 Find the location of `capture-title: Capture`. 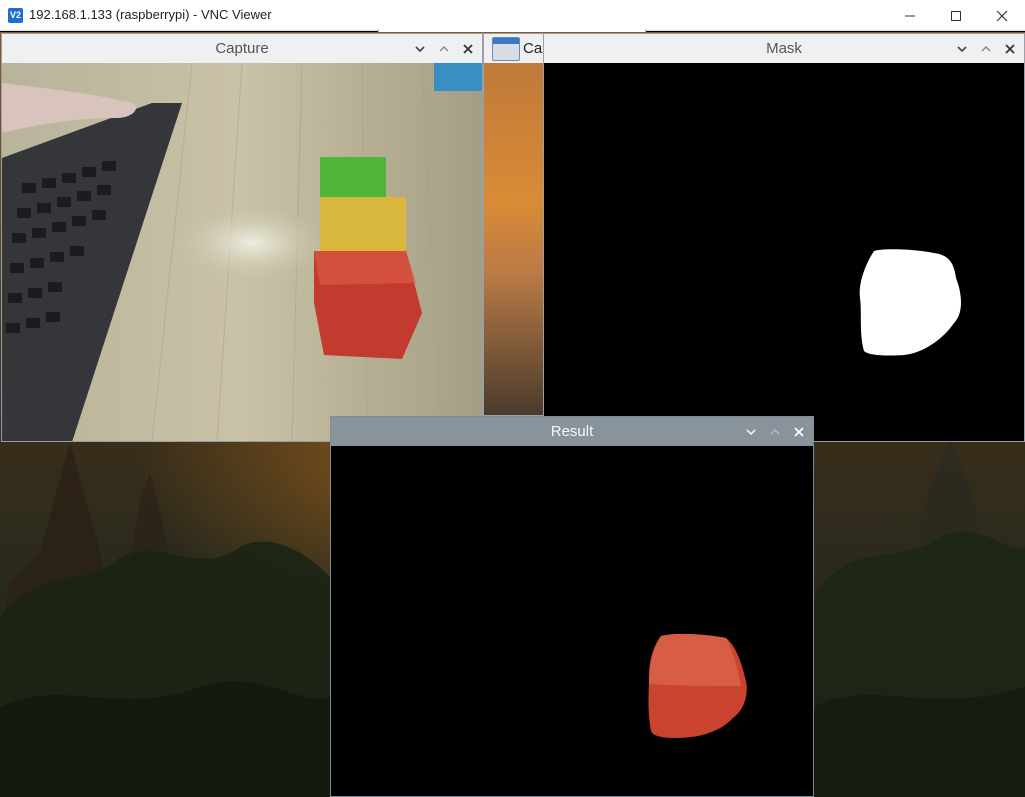

capture-title: Capture is located at coordinates (242, 48).